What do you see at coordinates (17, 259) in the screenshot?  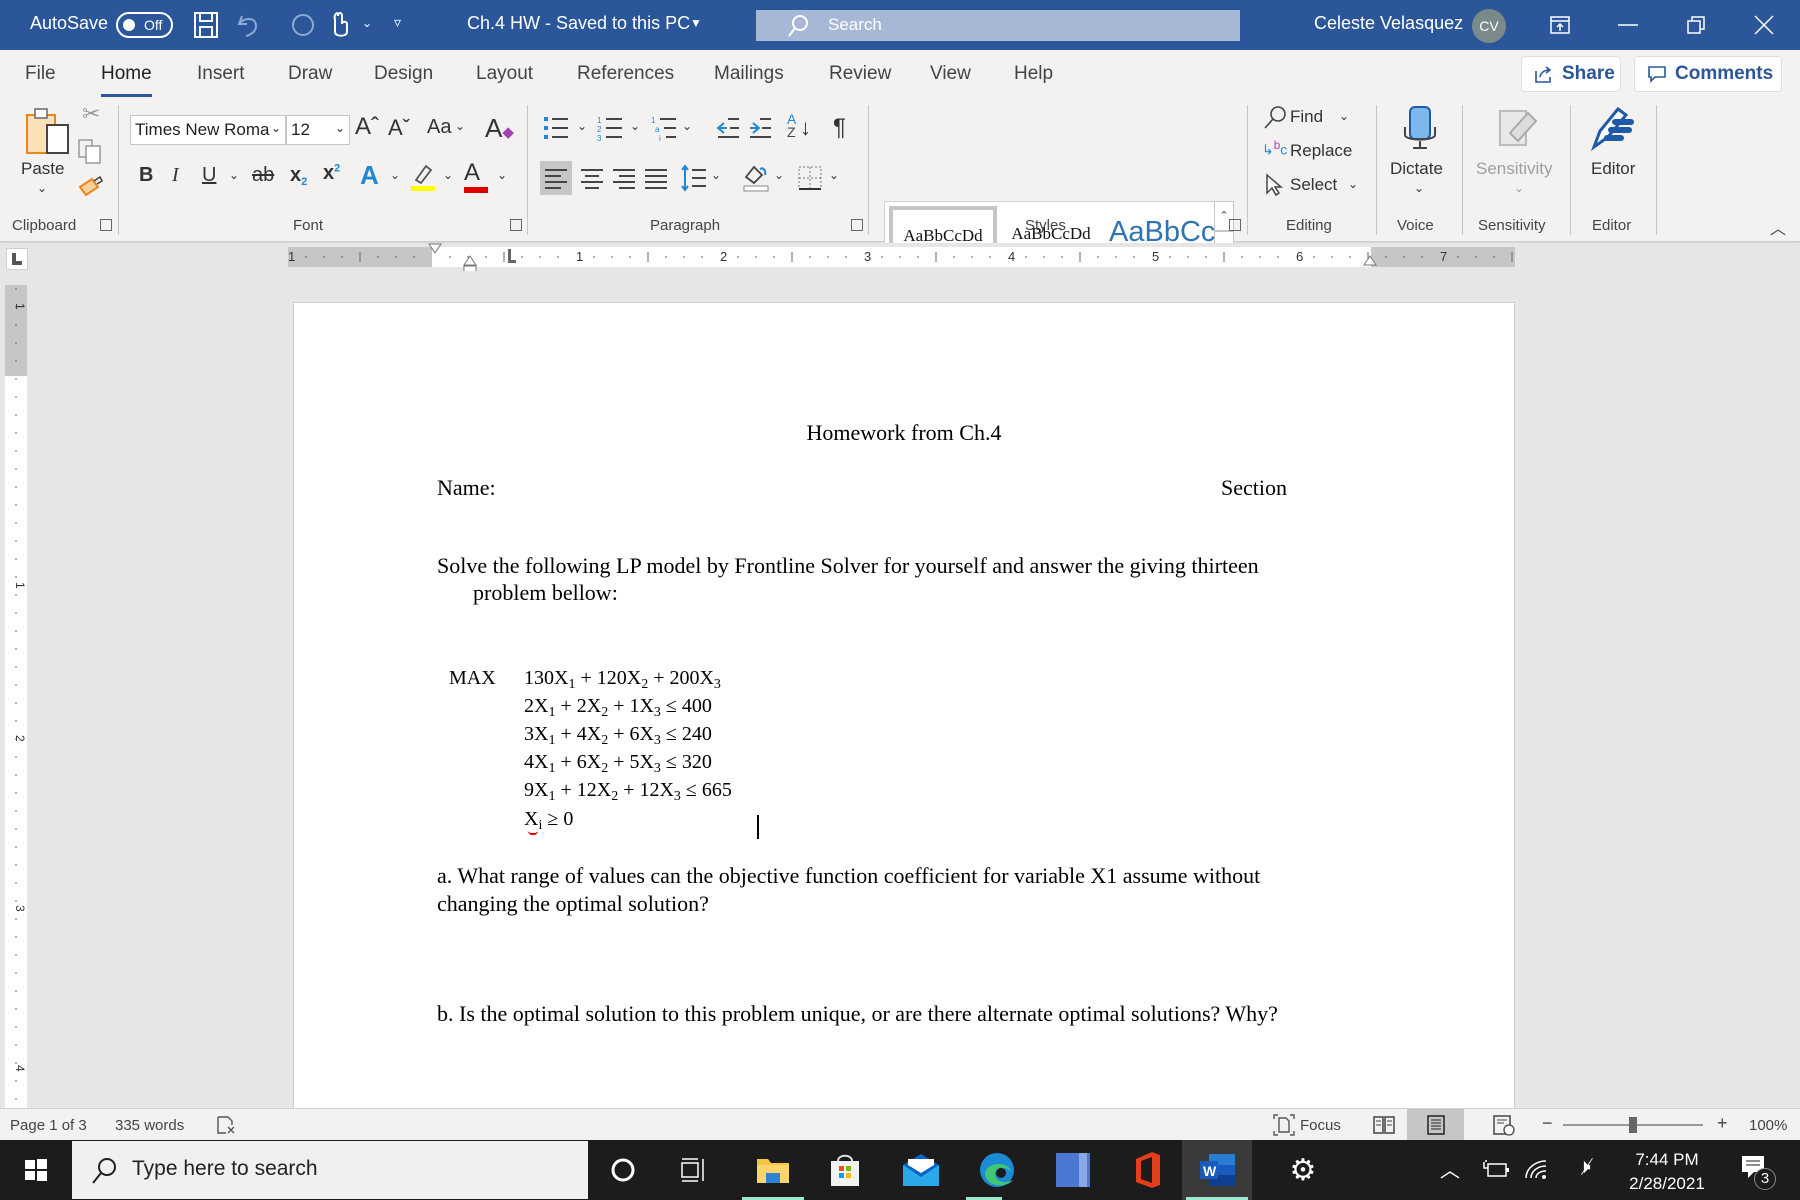 I see `tab-selector` at bounding box center [17, 259].